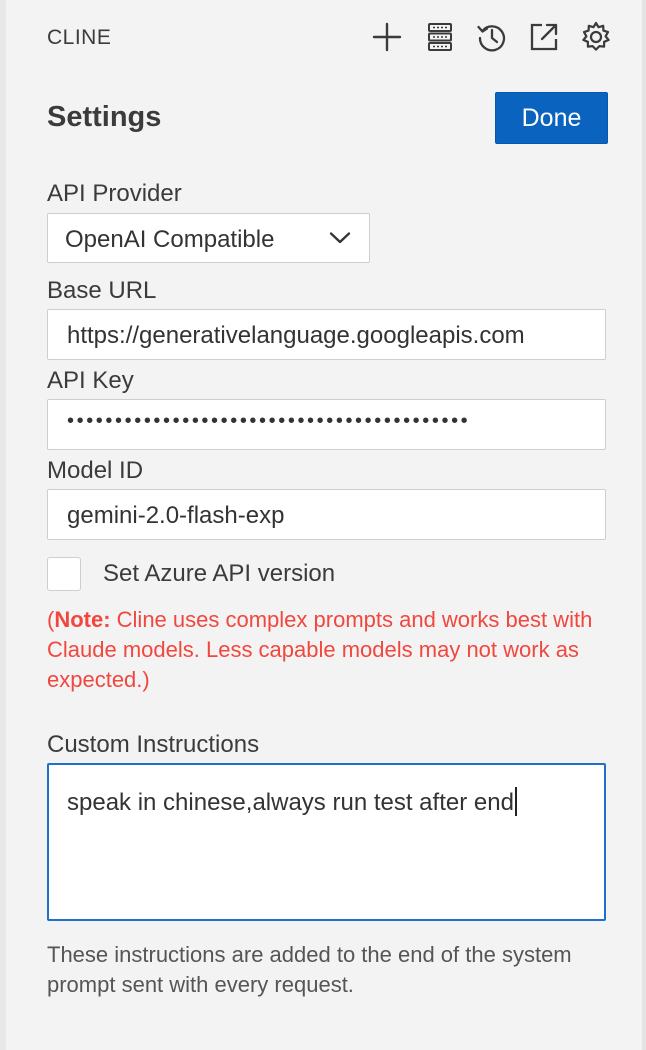  Describe the element at coordinates (515, 801) in the screenshot. I see `text-cursor` at that location.